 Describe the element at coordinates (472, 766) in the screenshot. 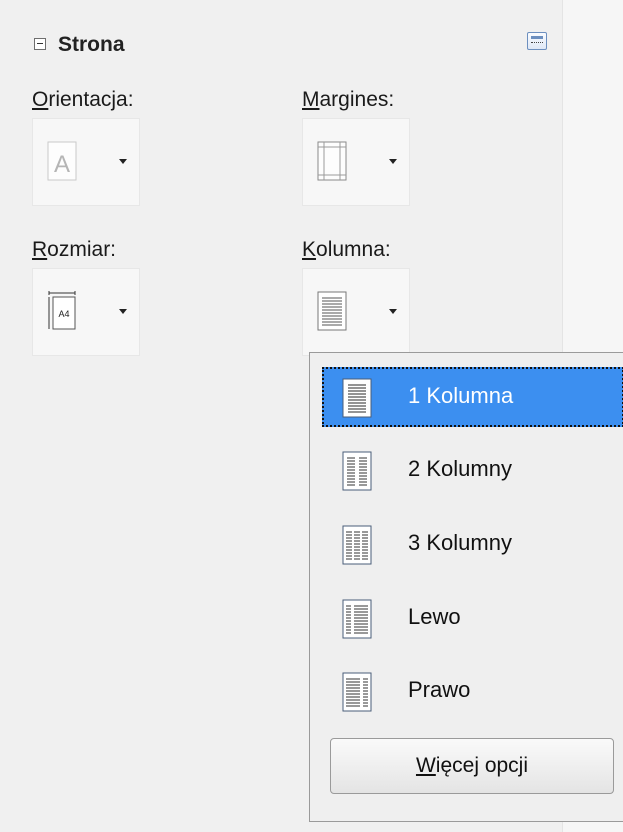

I see `more-options-button: Więcej opcji` at that location.